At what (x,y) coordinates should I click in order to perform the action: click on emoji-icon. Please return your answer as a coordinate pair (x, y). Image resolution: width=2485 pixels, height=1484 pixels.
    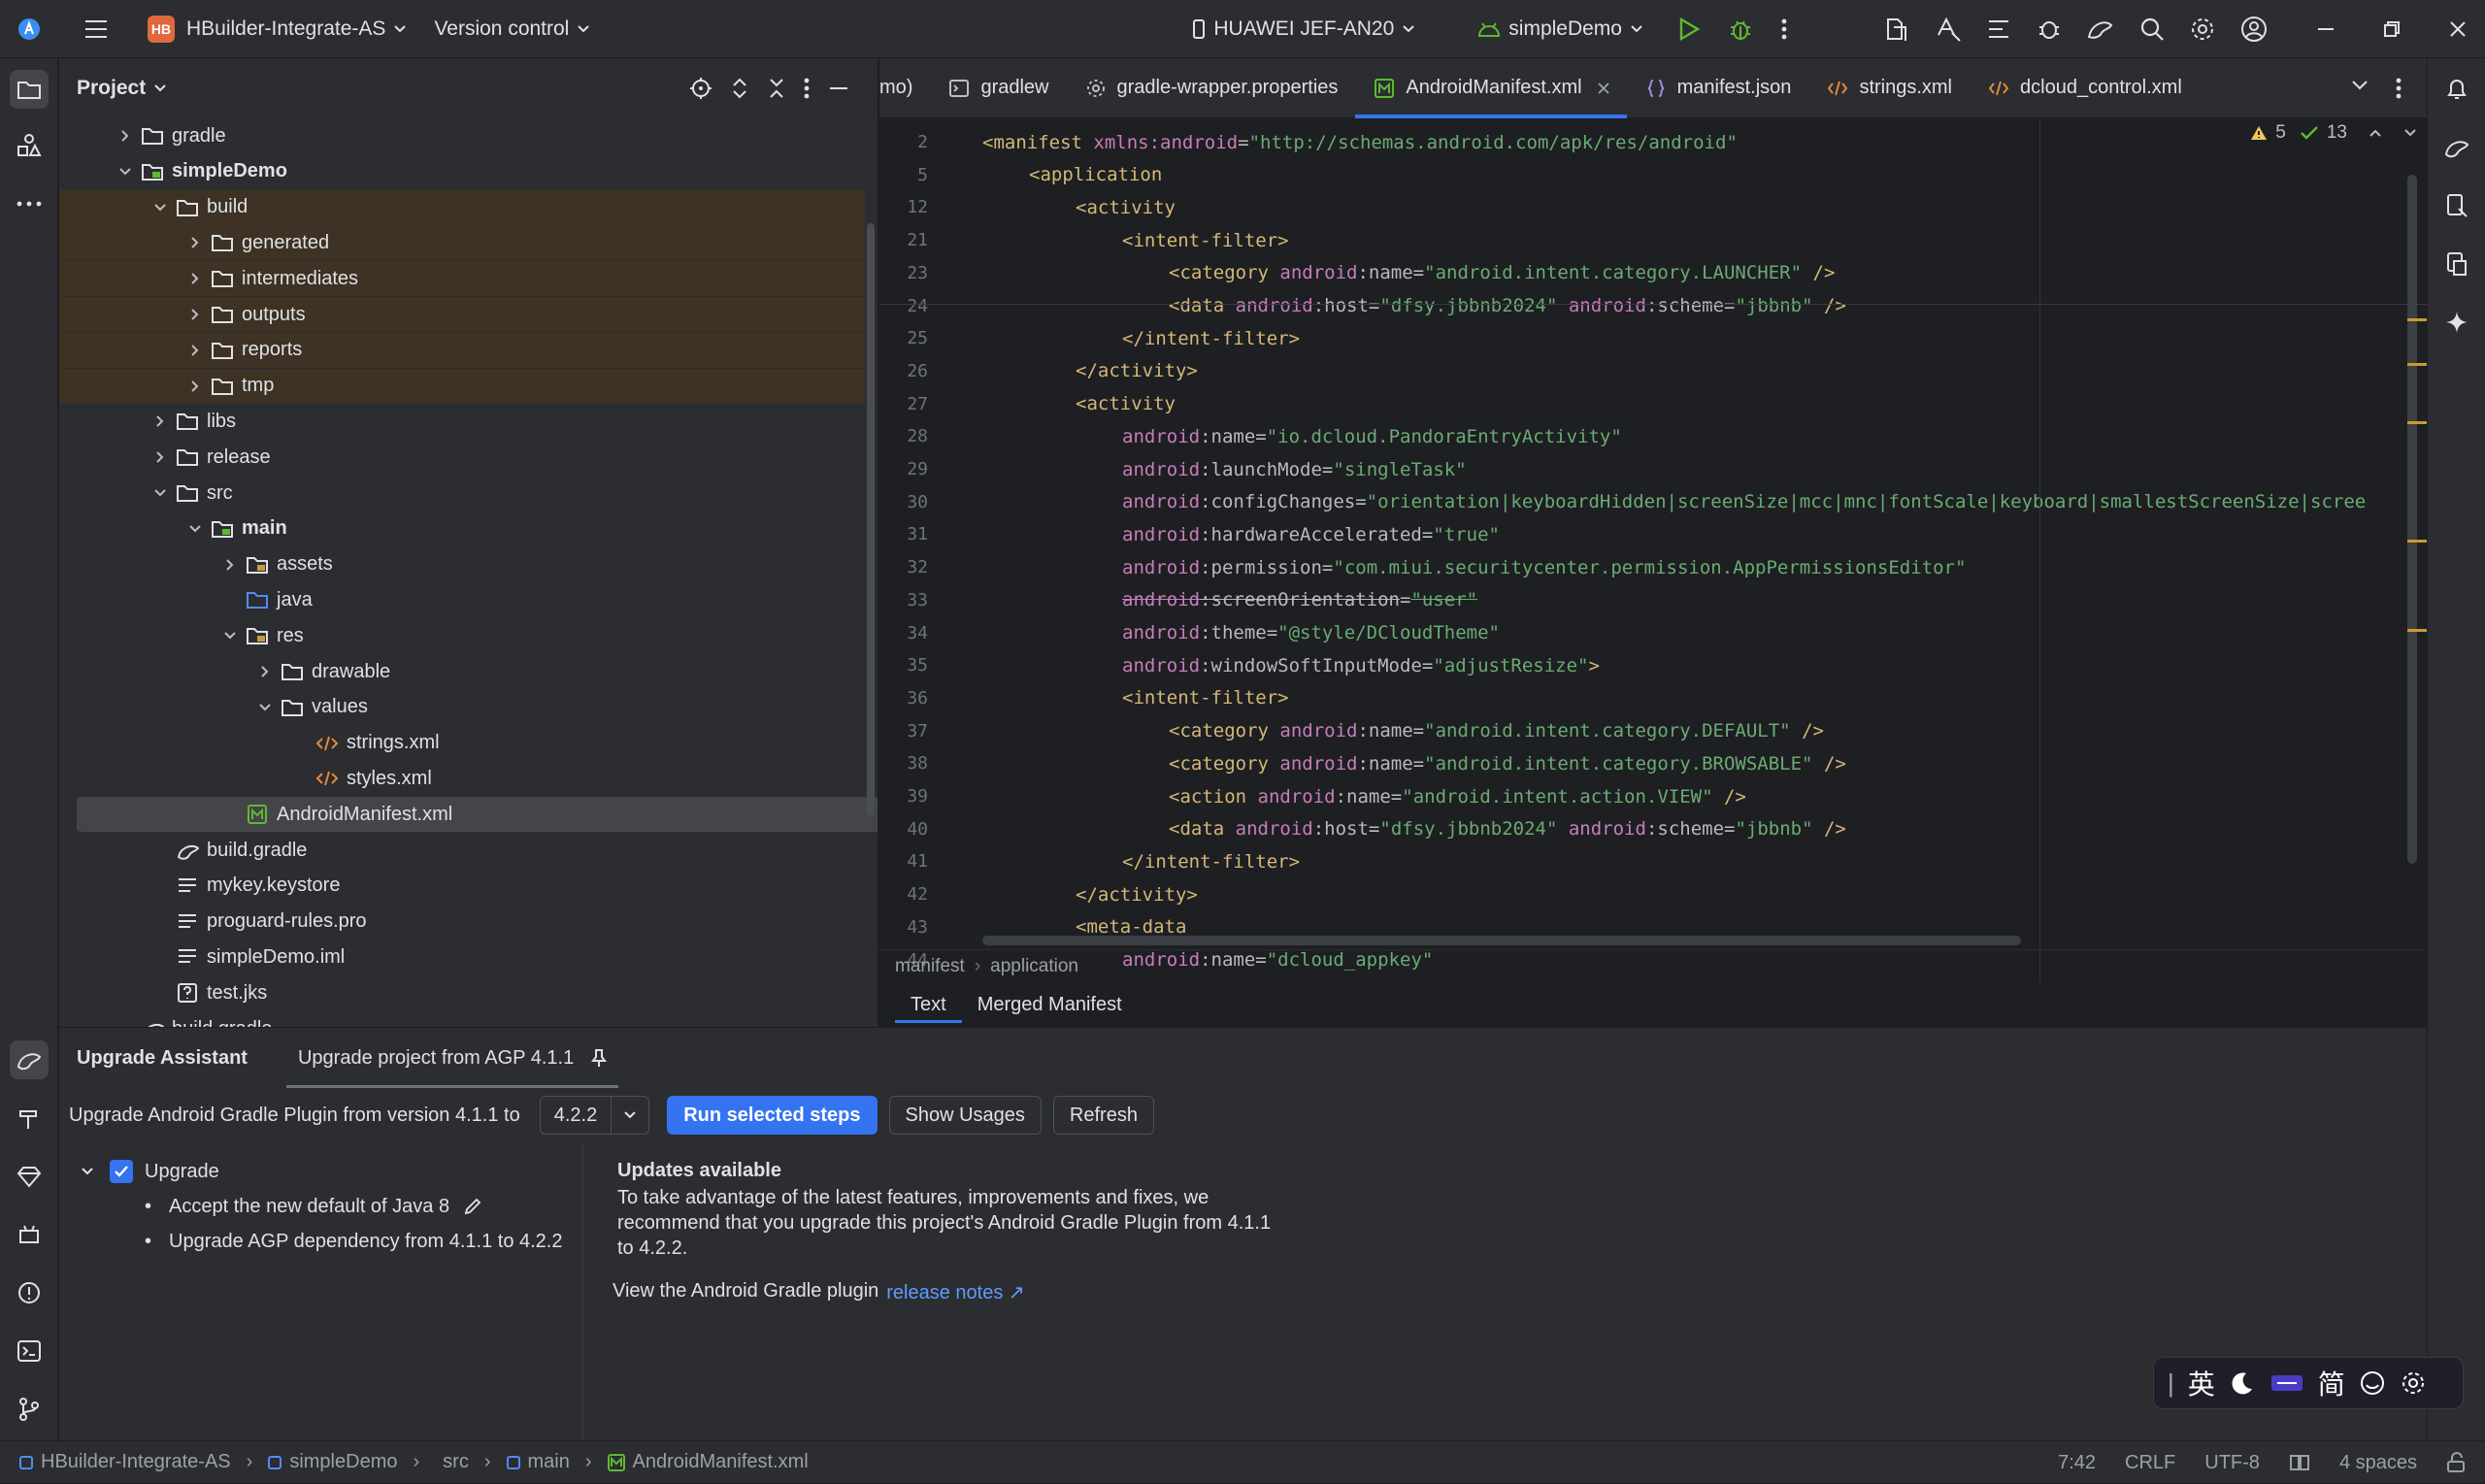
    Looking at the image, I should click on (2372, 1383).